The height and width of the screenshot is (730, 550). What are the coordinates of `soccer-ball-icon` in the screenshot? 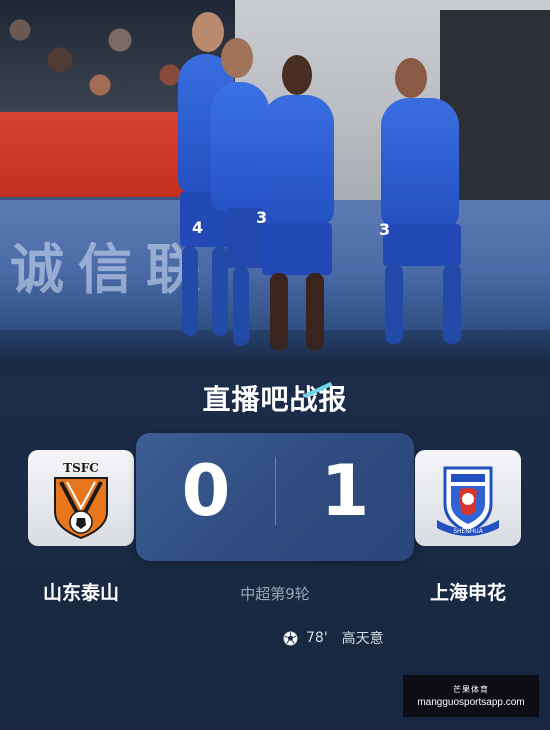 It's located at (290, 638).